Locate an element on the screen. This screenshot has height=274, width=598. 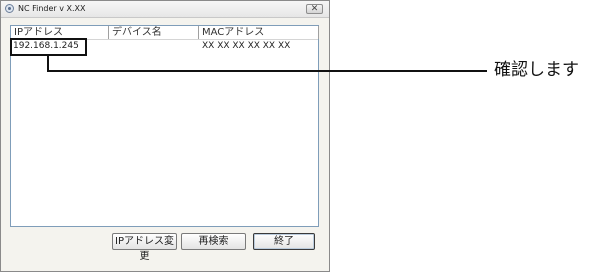
search-again-button: 再検索 is located at coordinates (213, 241).